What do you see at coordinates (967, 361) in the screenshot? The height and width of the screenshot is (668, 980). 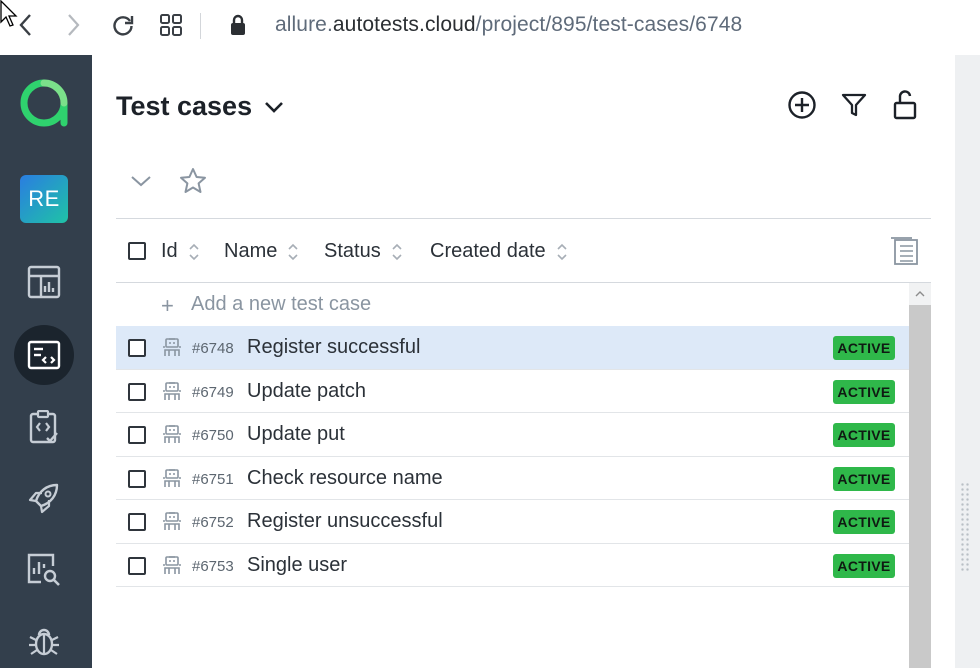 I see `side-panel-gutter` at bounding box center [967, 361].